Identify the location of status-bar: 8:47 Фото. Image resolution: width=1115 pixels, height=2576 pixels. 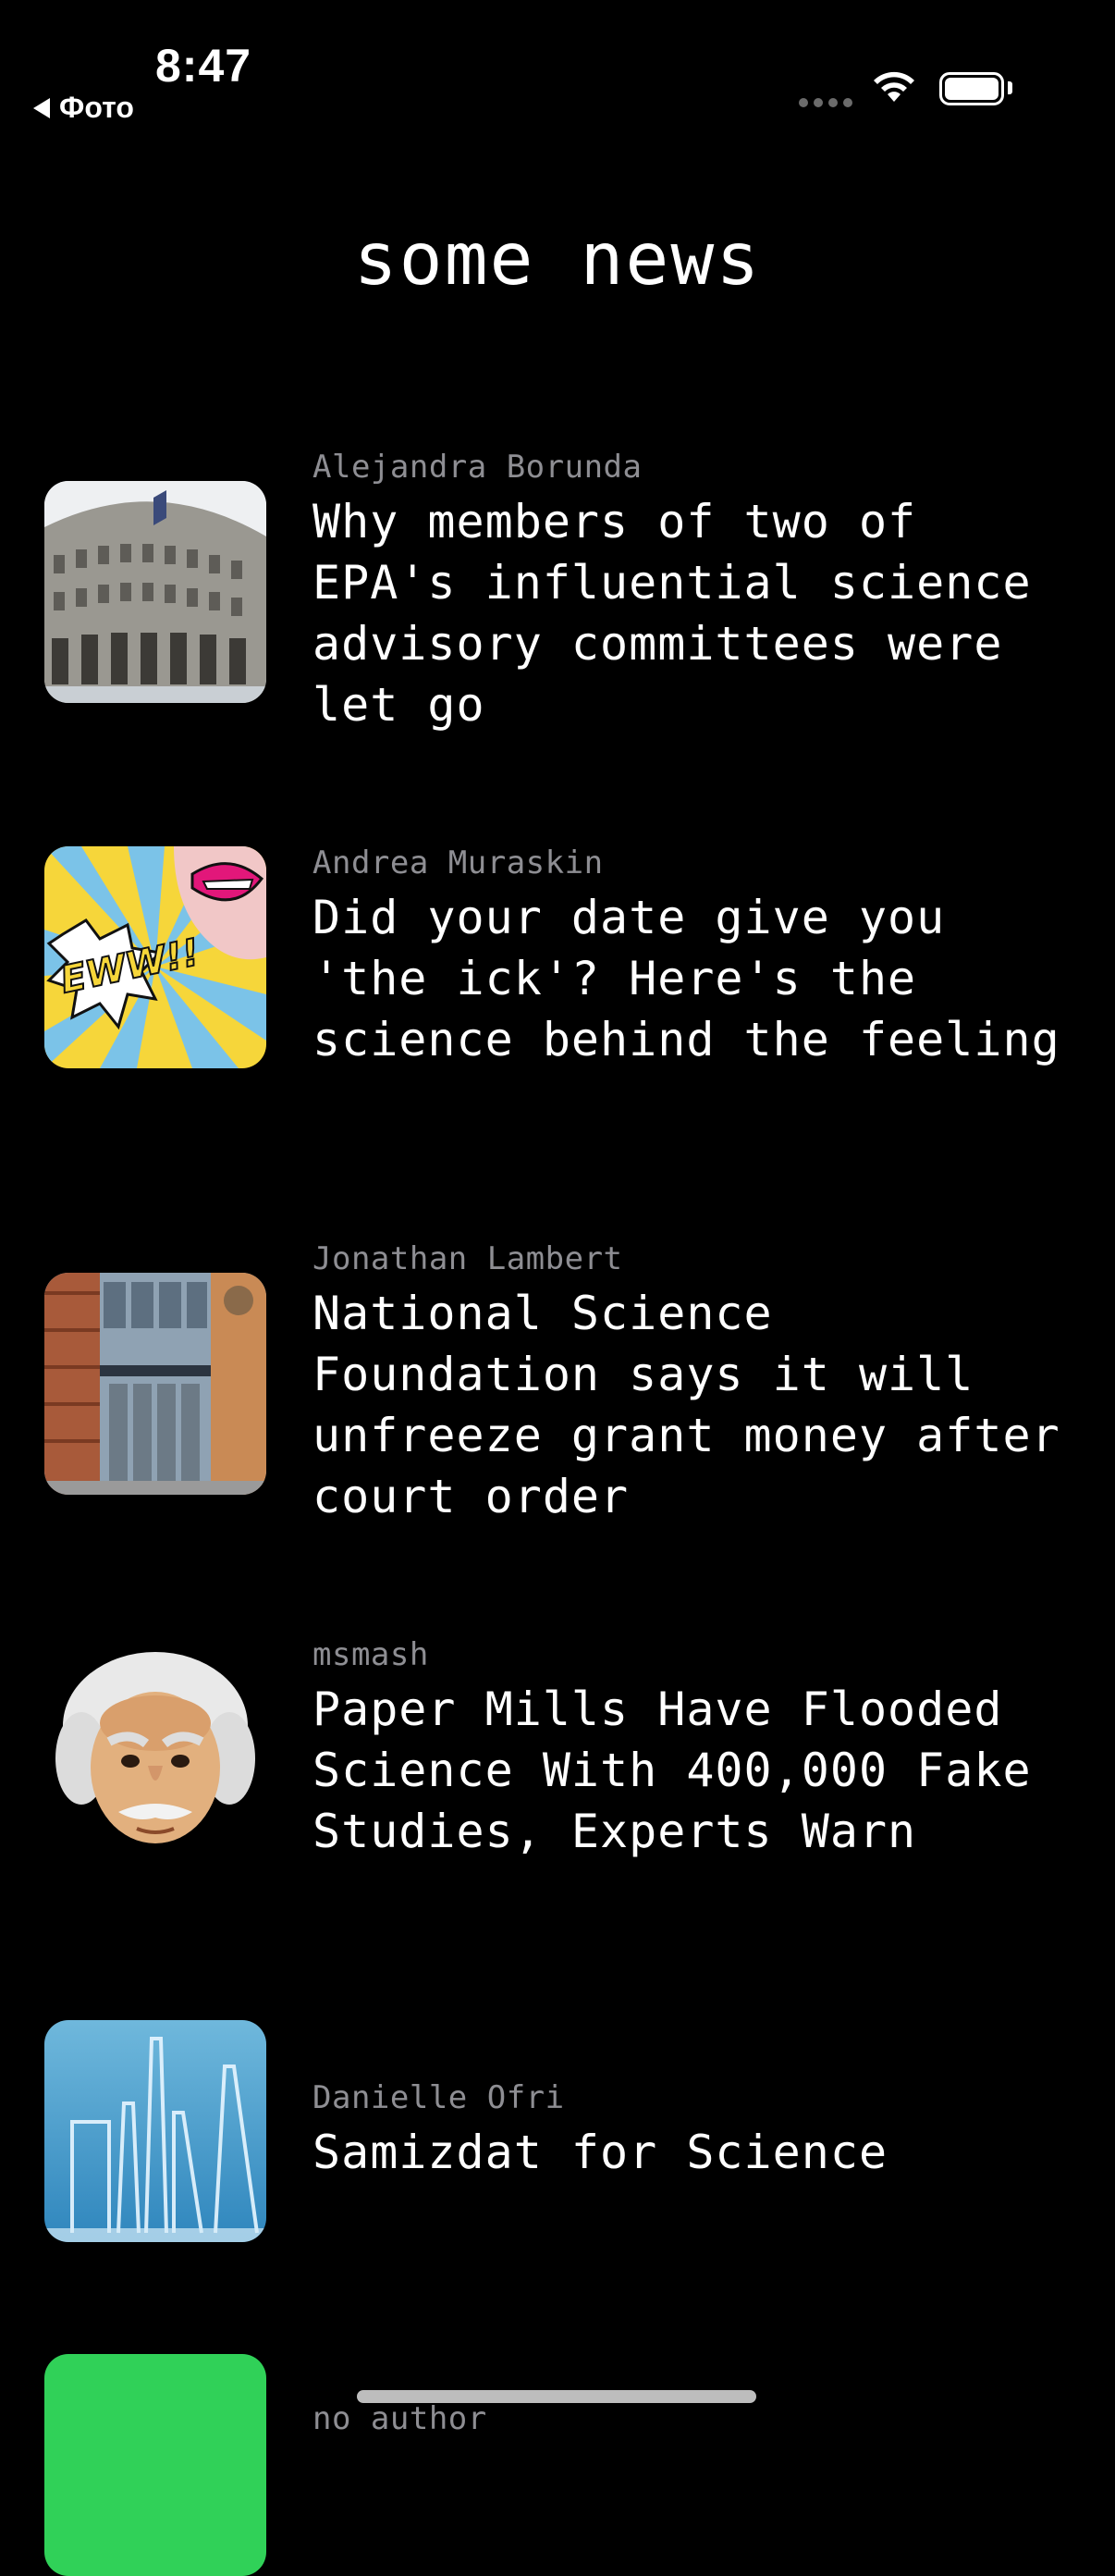
(558, 69).